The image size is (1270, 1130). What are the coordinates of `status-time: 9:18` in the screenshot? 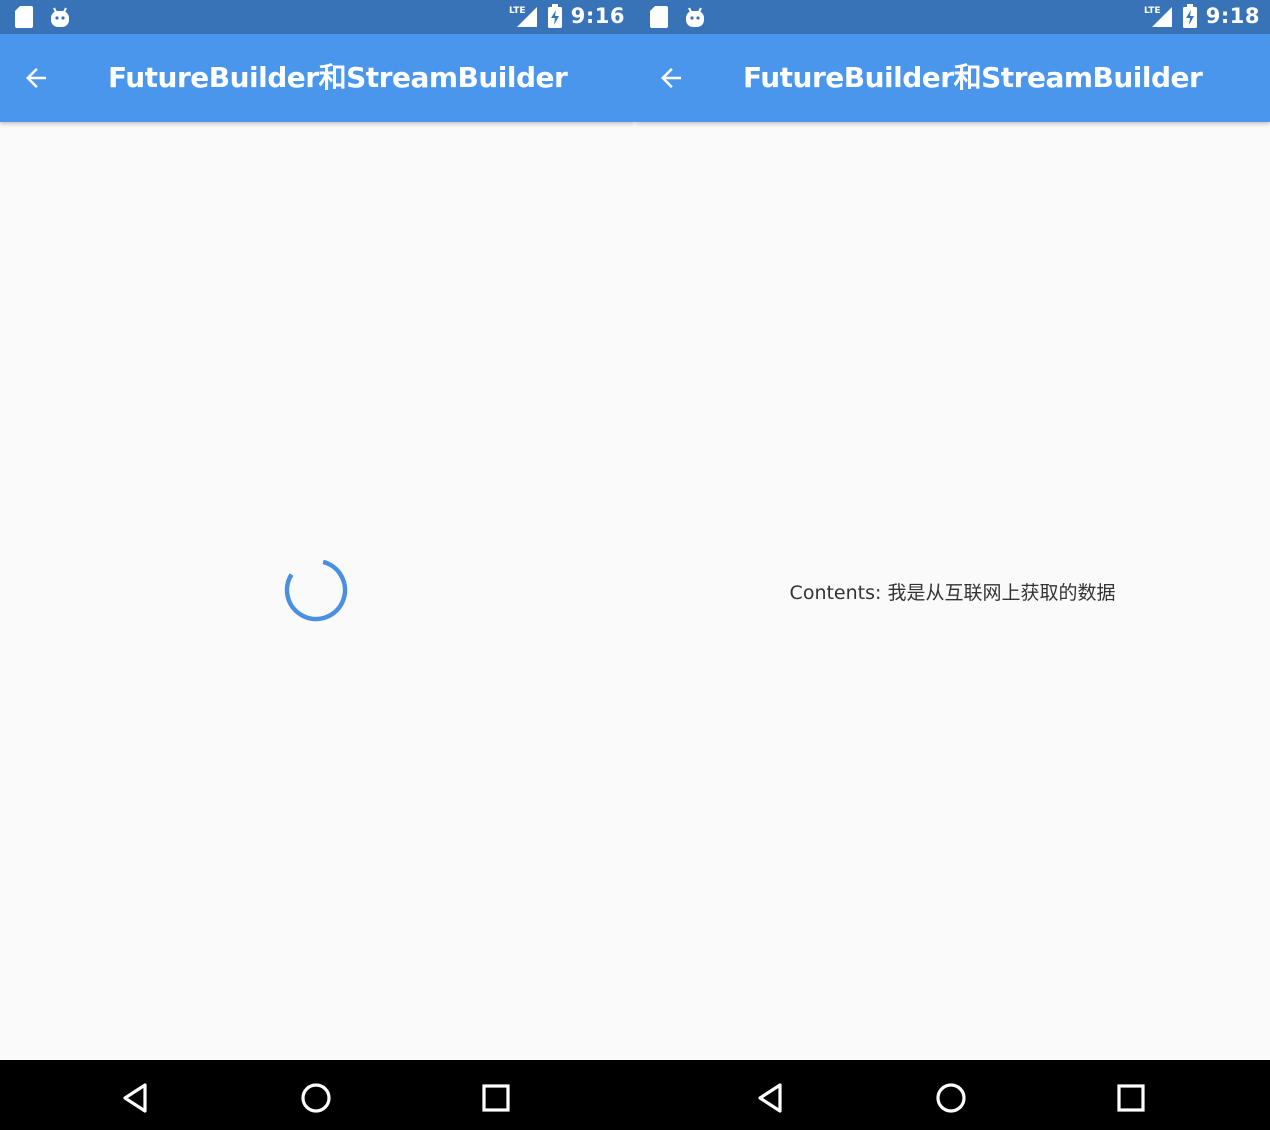 It's located at (1232, 16).